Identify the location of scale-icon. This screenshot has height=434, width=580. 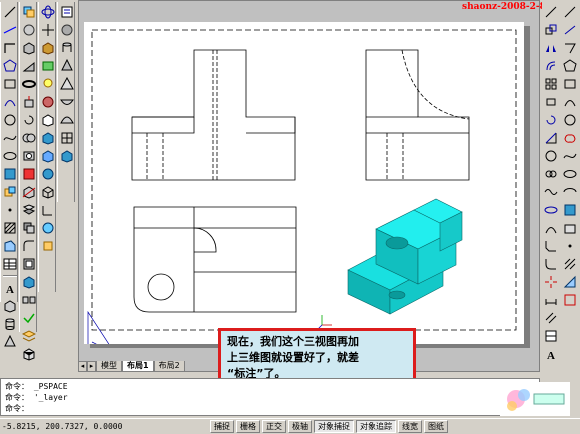
(551, 138).